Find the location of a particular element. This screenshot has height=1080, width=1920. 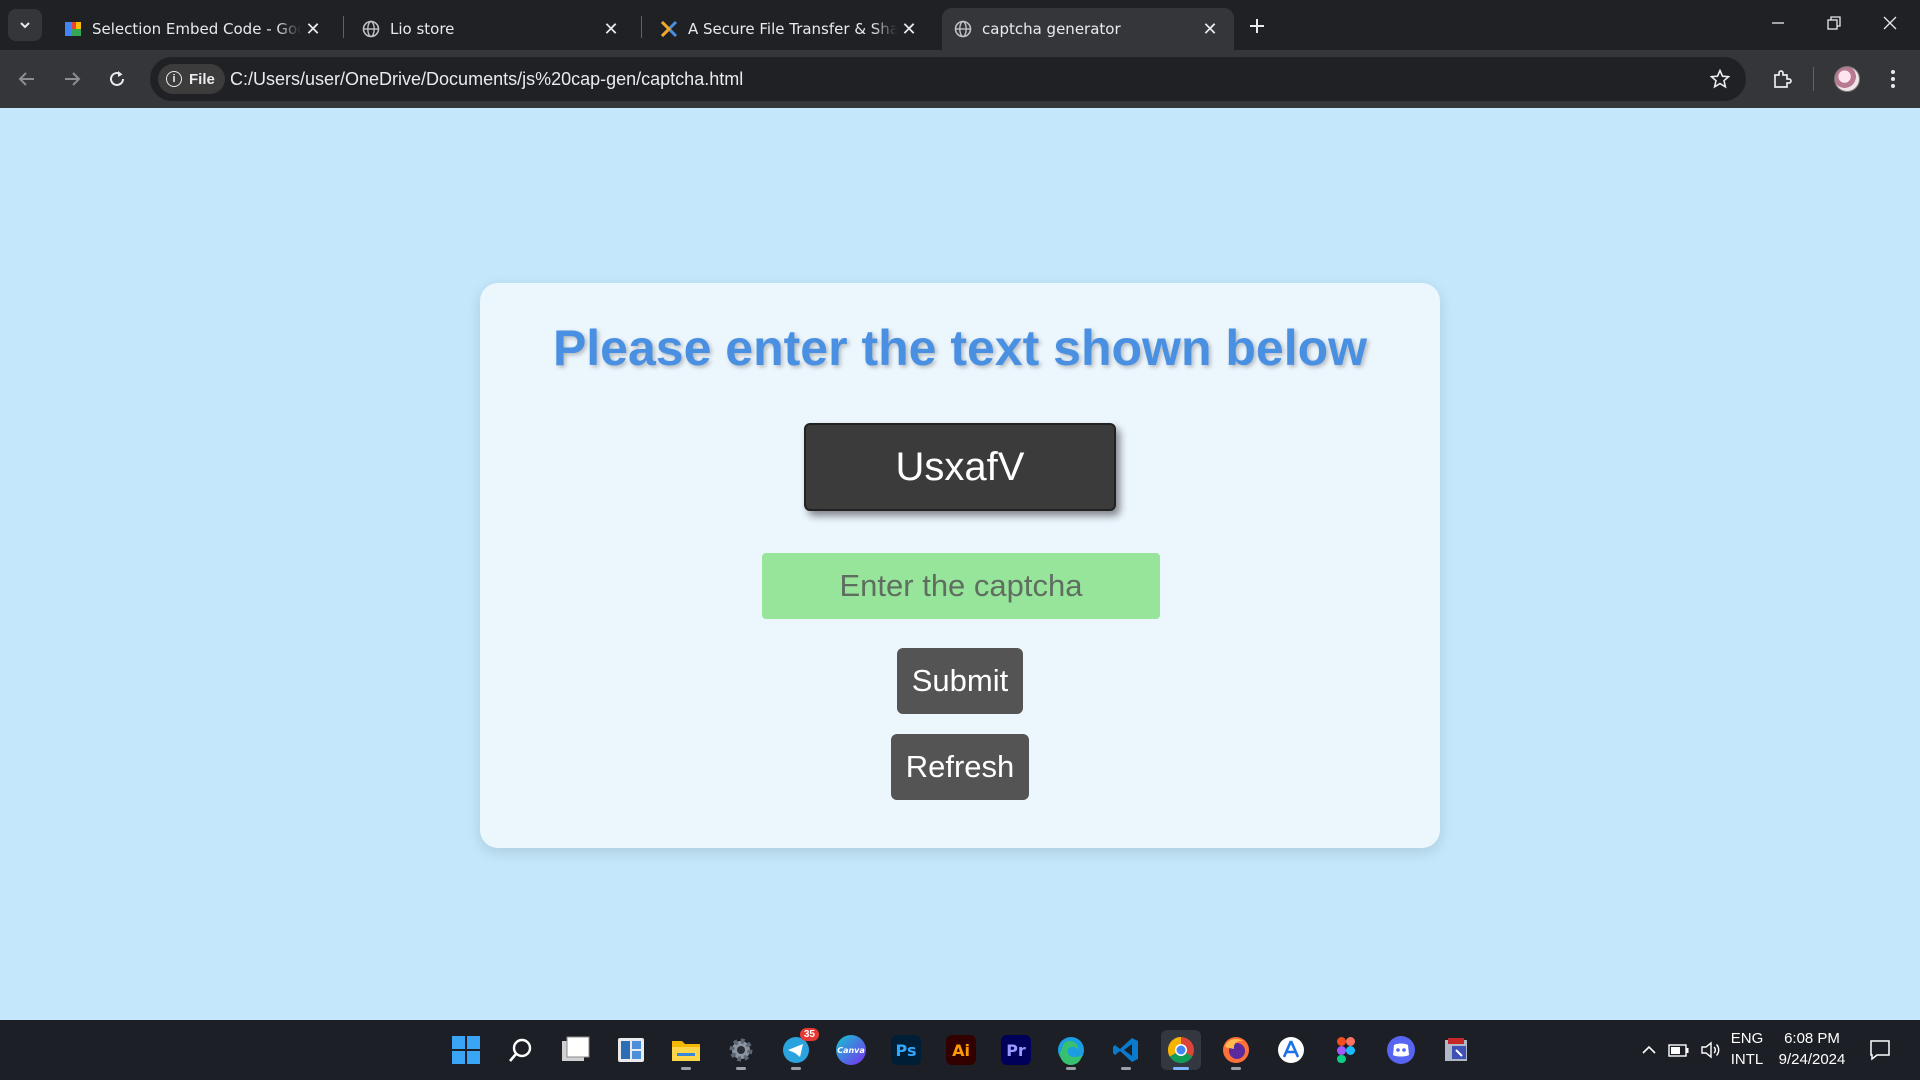

taskbar-telegram: 35 is located at coordinates (797, 1049).